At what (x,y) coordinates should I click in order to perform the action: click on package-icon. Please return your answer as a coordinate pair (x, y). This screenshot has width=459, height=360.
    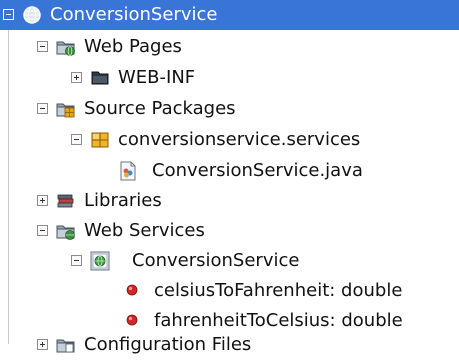
    Looking at the image, I should click on (100, 140).